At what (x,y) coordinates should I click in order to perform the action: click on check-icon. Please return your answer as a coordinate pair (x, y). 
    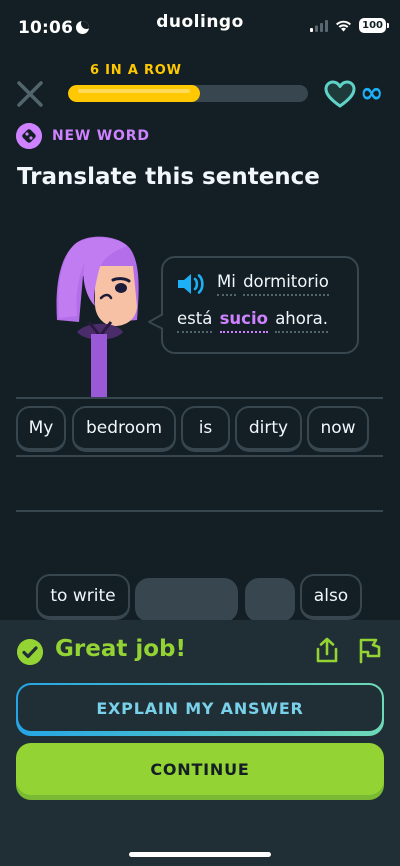
    Looking at the image, I should click on (30, 652).